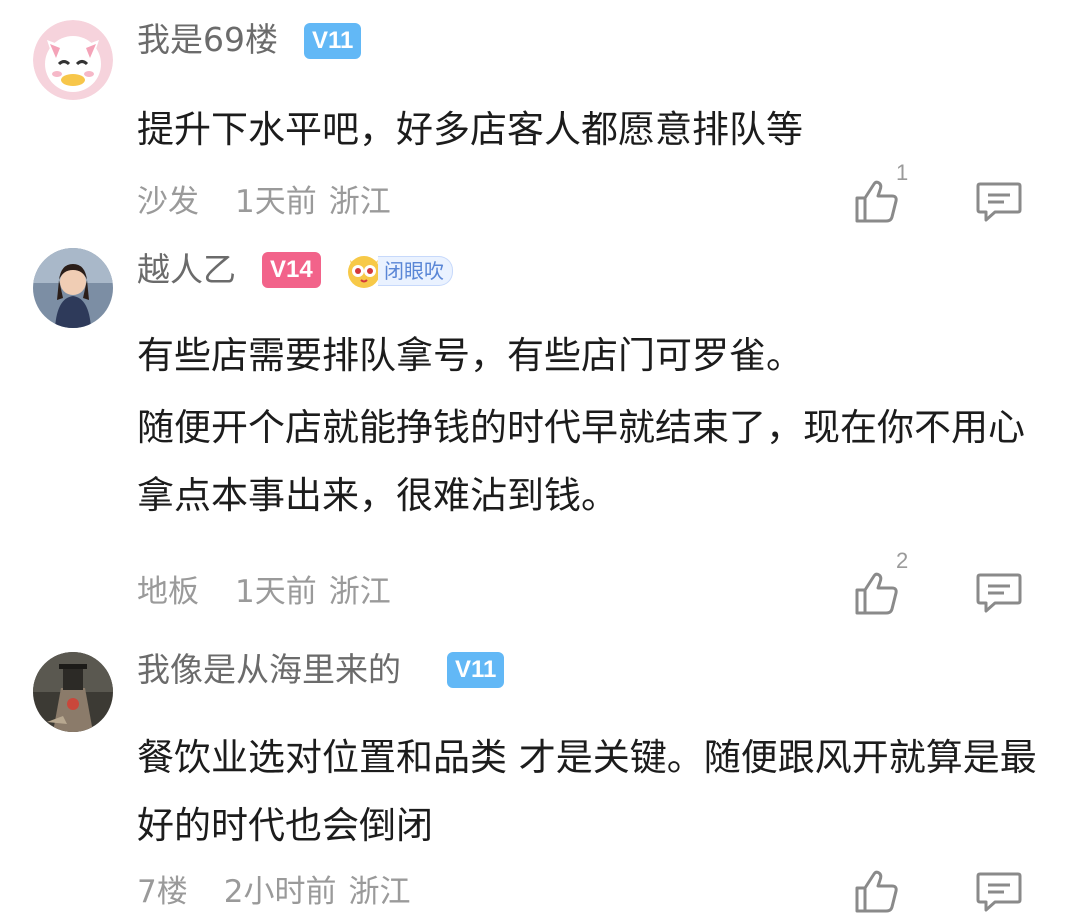 Image resolution: width=1080 pixels, height=922 pixels. I want to click on like-count: 2, so click(902, 560).